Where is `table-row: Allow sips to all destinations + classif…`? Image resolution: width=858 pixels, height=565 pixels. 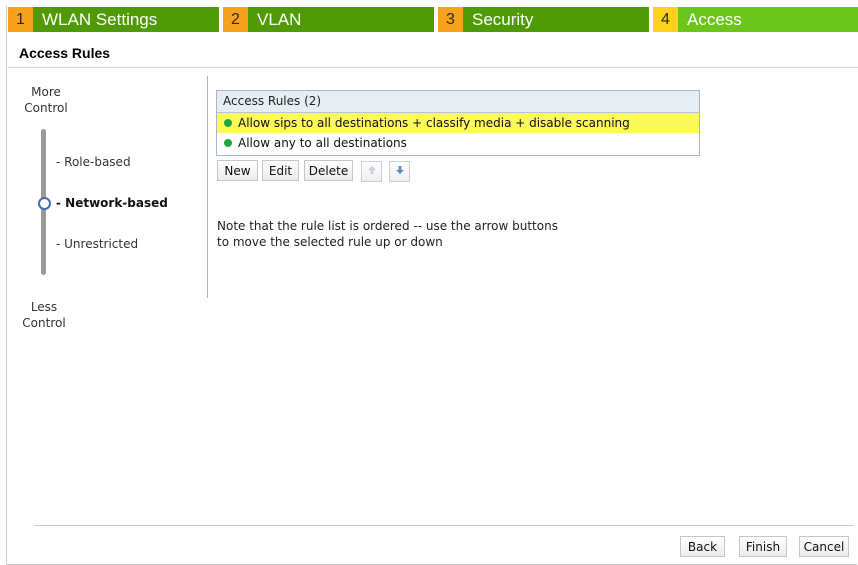
table-row: Allow sips to all destinations + classif… is located at coordinates (458, 123).